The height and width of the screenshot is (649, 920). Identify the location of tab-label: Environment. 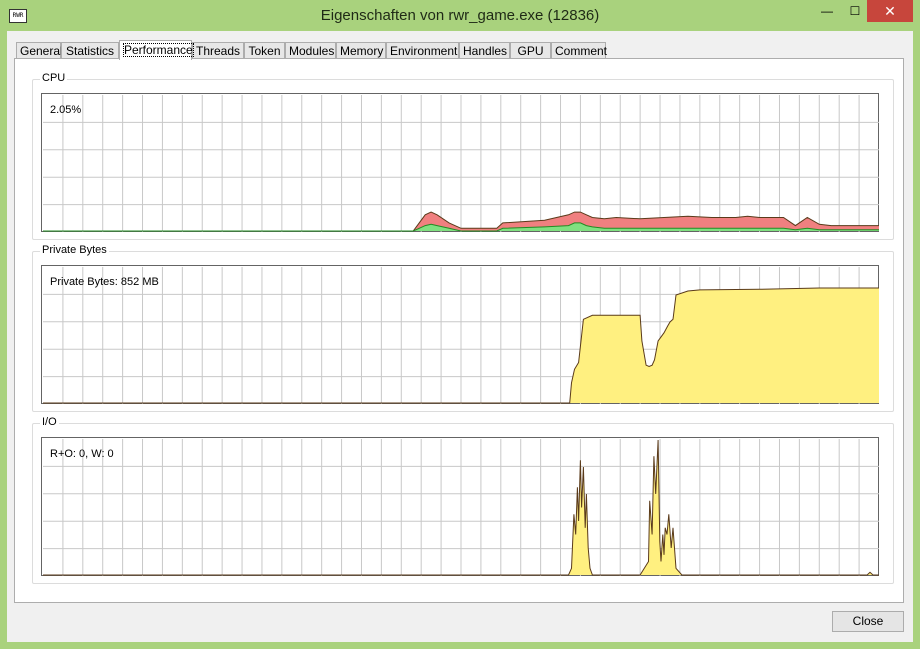
(424, 51).